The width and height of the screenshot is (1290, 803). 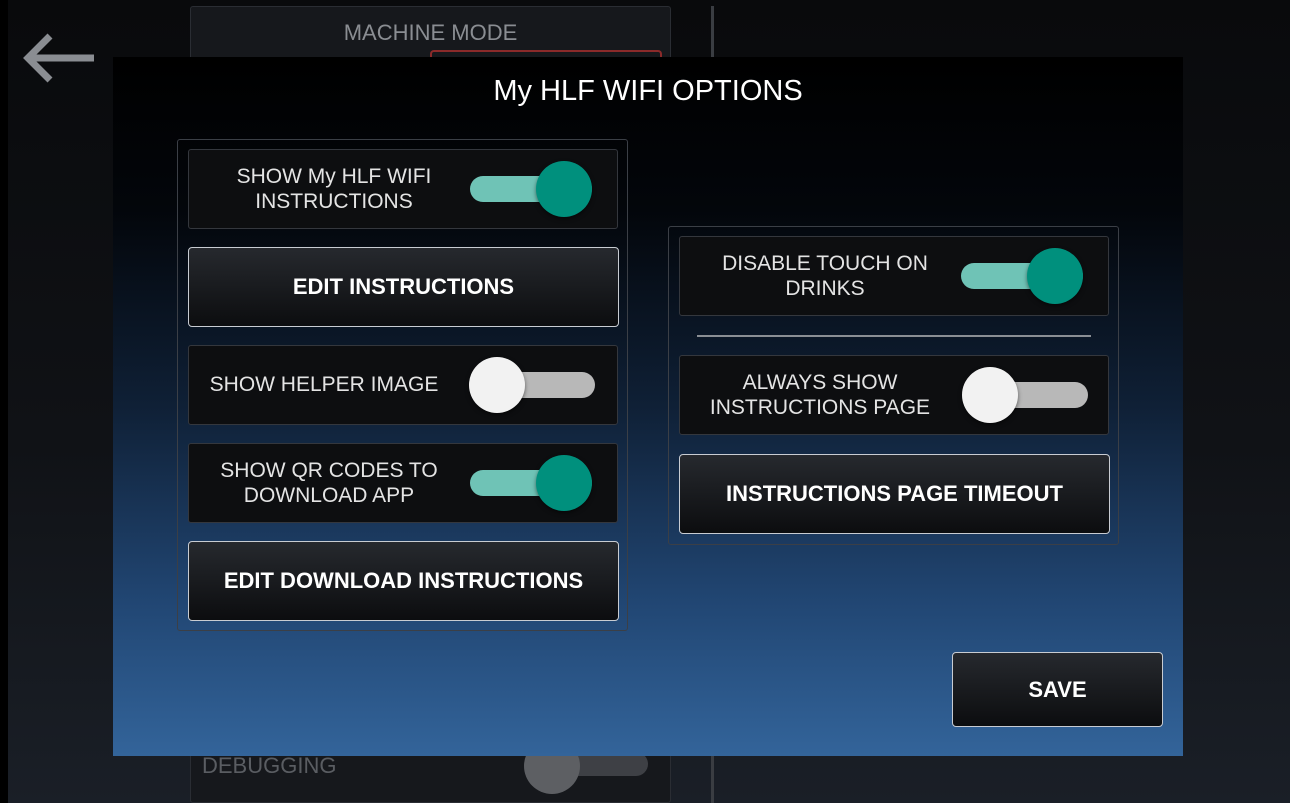 What do you see at coordinates (403, 287) in the screenshot?
I see `edit-instructions-button: EDIT INSTRUCTIONS` at bounding box center [403, 287].